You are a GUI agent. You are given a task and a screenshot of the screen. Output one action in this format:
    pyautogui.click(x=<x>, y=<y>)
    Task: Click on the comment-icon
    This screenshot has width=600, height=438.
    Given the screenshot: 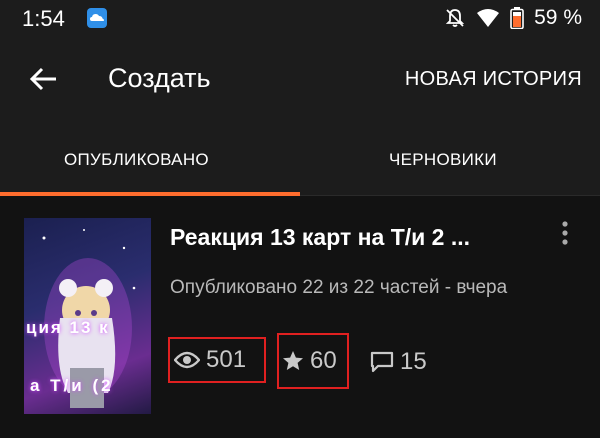 What is the action you would take?
    pyautogui.click(x=382, y=362)
    